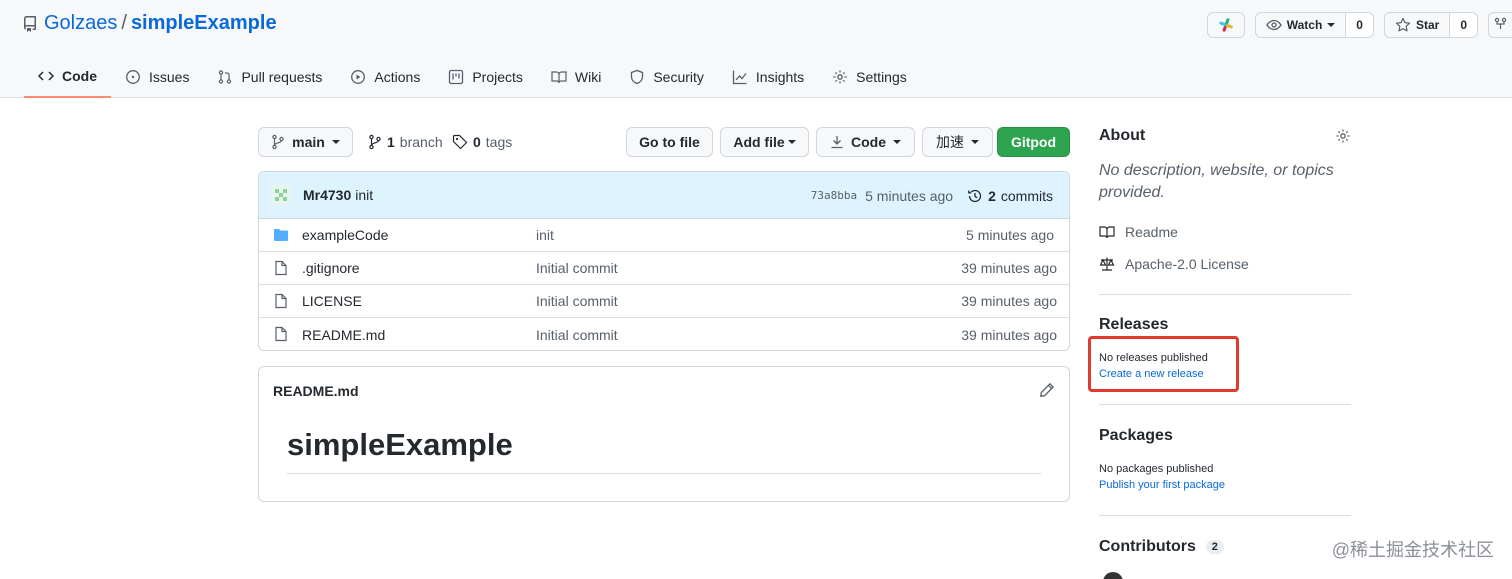 The height and width of the screenshot is (579, 1512). I want to click on file-name-link: LICENSE, so click(332, 301).